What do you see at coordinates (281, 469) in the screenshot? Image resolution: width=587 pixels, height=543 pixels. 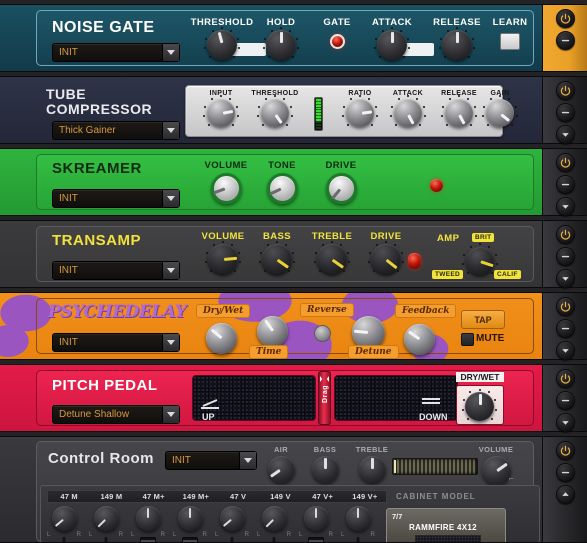 I see `knob-air-dial` at bounding box center [281, 469].